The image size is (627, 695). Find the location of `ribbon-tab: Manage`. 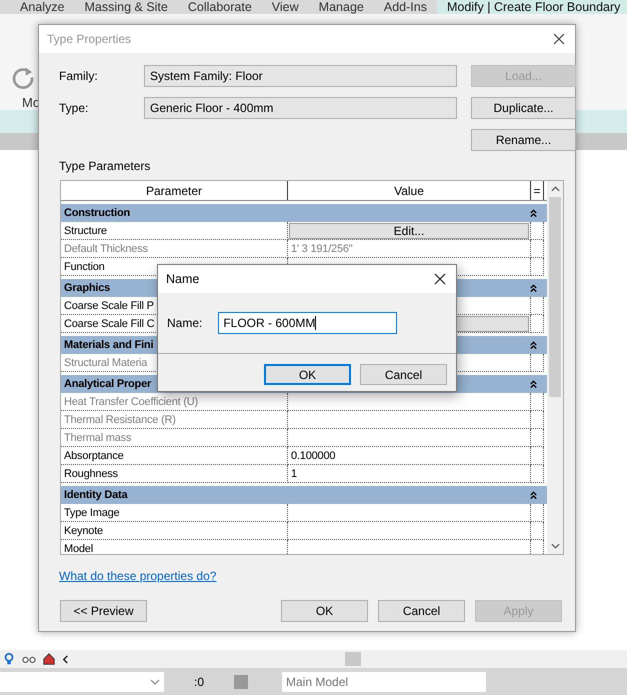

ribbon-tab: Manage is located at coordinates (341, 7).